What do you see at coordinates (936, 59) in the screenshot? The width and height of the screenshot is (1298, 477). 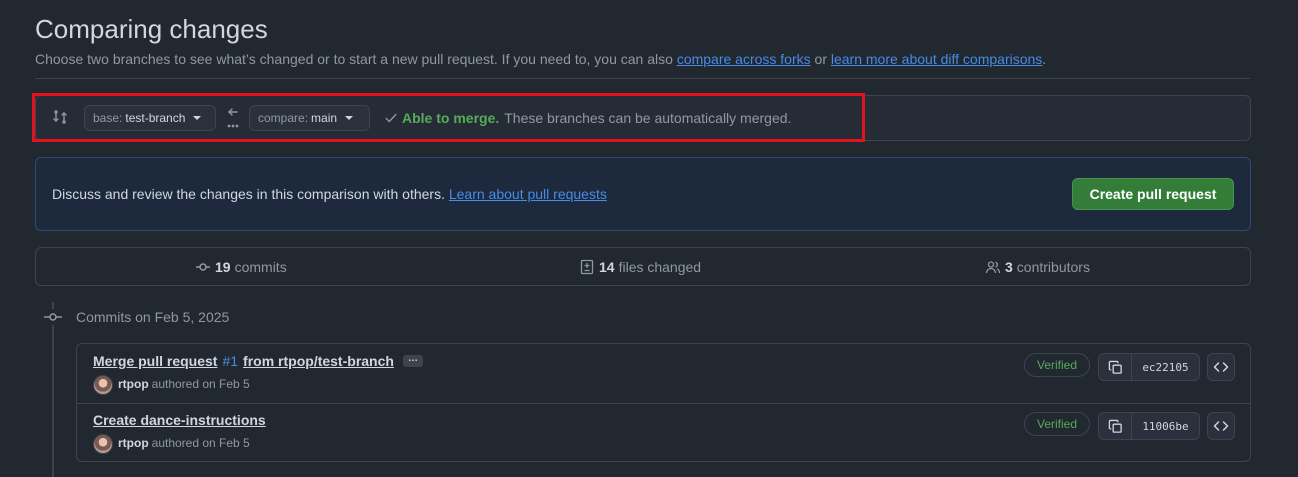 I see `learn-diff-comparisons-link: learn more about diff comparisons` at bounding box center [936, 59].